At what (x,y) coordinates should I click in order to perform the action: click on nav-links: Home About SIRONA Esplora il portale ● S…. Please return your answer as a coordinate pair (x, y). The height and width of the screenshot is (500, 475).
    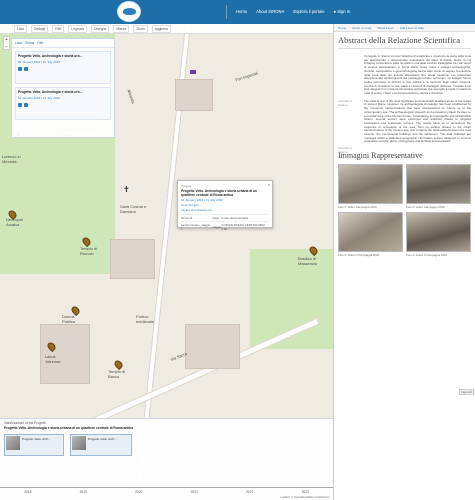
    Looking at the image, I should click on (293, 11).